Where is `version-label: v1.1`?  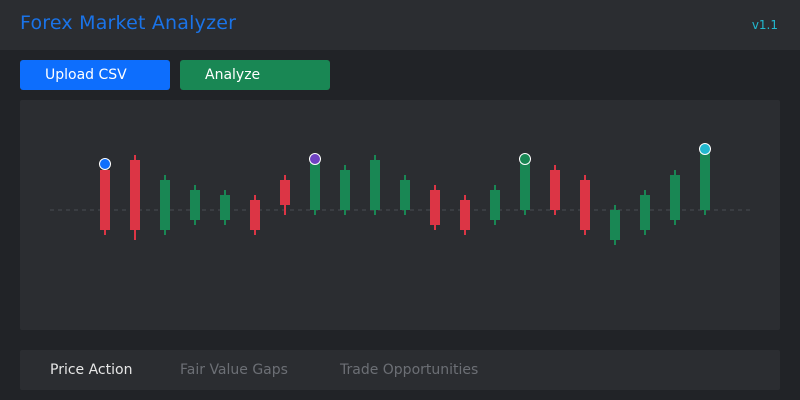 version-label: v1.1 is located at coordinates (764, 25).